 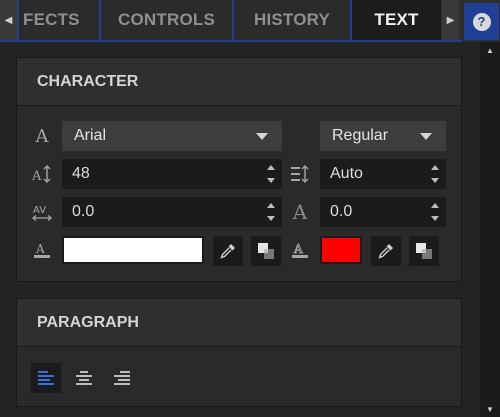 I want to click on align-center-icon, so click(x=84, y=378).